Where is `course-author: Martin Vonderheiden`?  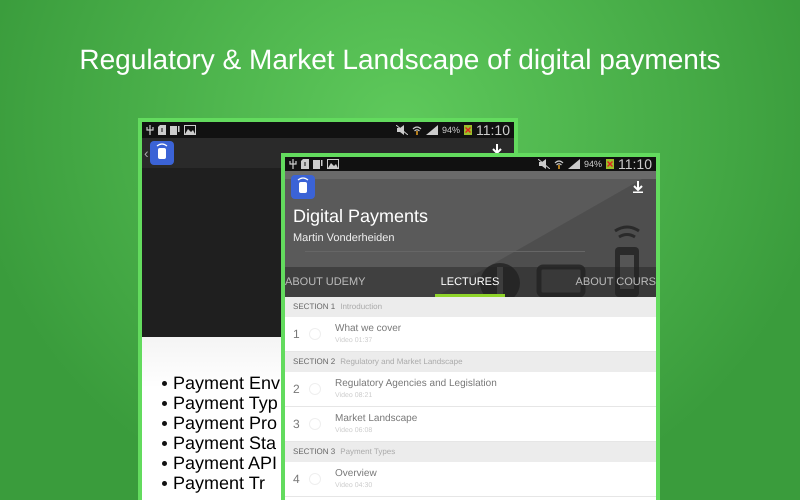
course-author: Martin Vonderheiden is located at coordinates (344, 238).